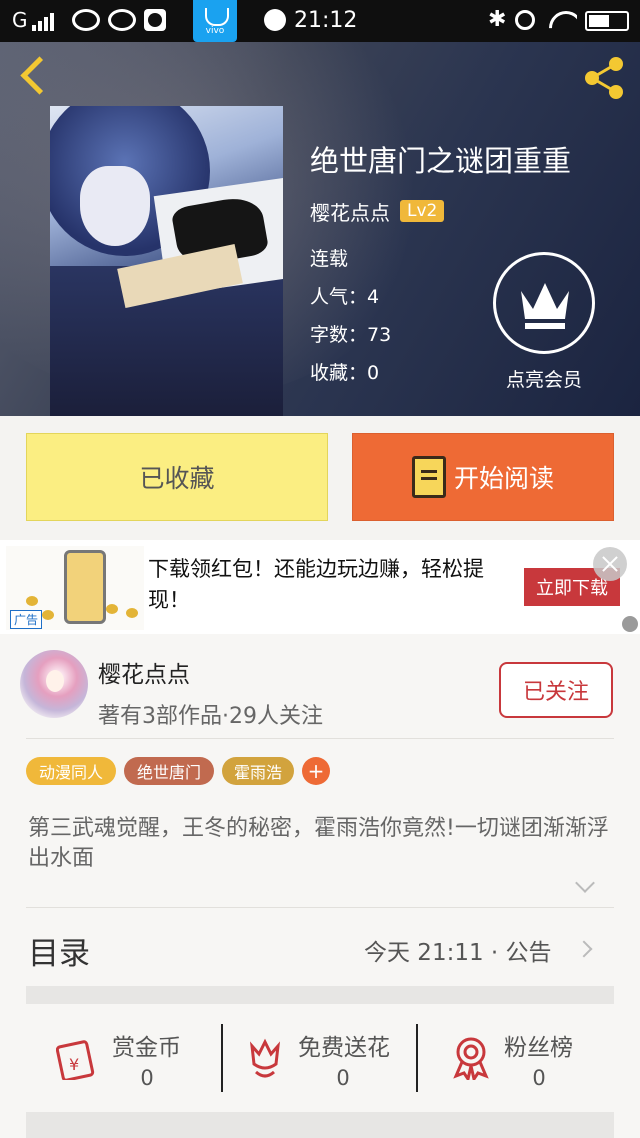 This screenshot has height=1138, width=640. What do you see at coordinates (503, 478) in the screenshot?
I see `start-reading-label: 开始阅读` at bounding box center [503, 478].